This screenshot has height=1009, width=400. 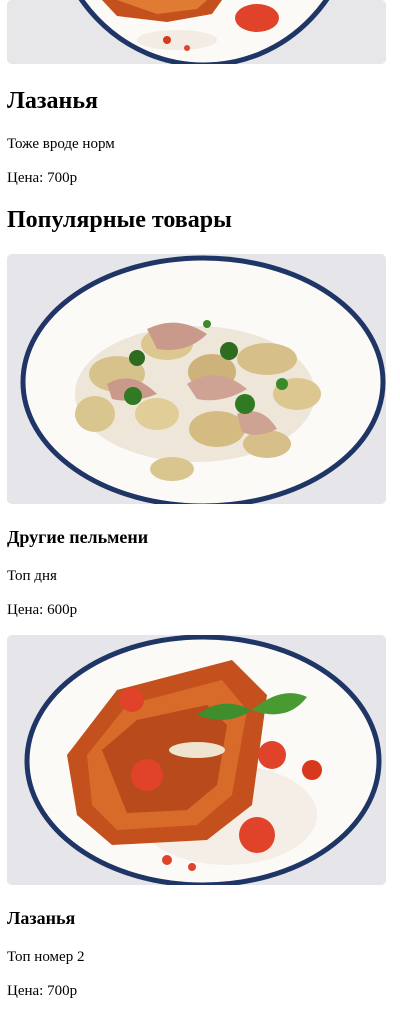 What do you see at coordinates (32, 576) in the screenshot?
I see `dumplings-description: Топ дня` at bounding box center [32, 576].